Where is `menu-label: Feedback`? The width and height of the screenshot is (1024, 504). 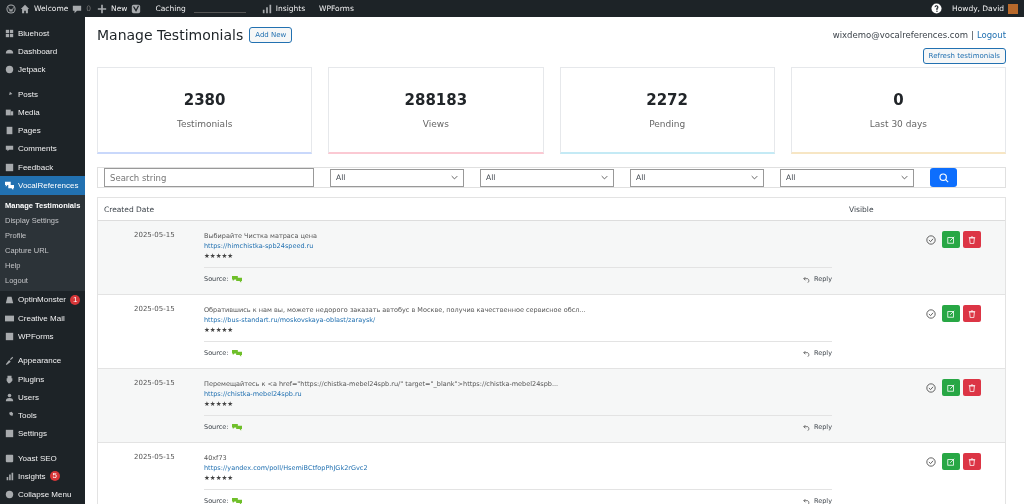
menu-label: Feedback is located at coordinates (36, 167).